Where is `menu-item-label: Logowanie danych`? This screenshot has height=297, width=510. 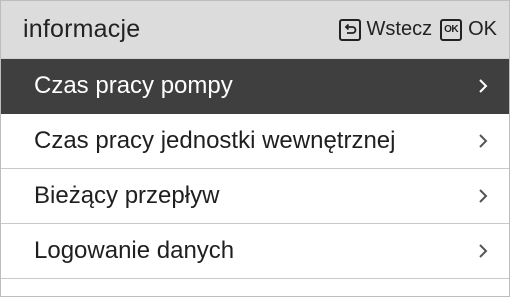 menu-item-label: Logowanie danych is located at coordinates (134, 250).